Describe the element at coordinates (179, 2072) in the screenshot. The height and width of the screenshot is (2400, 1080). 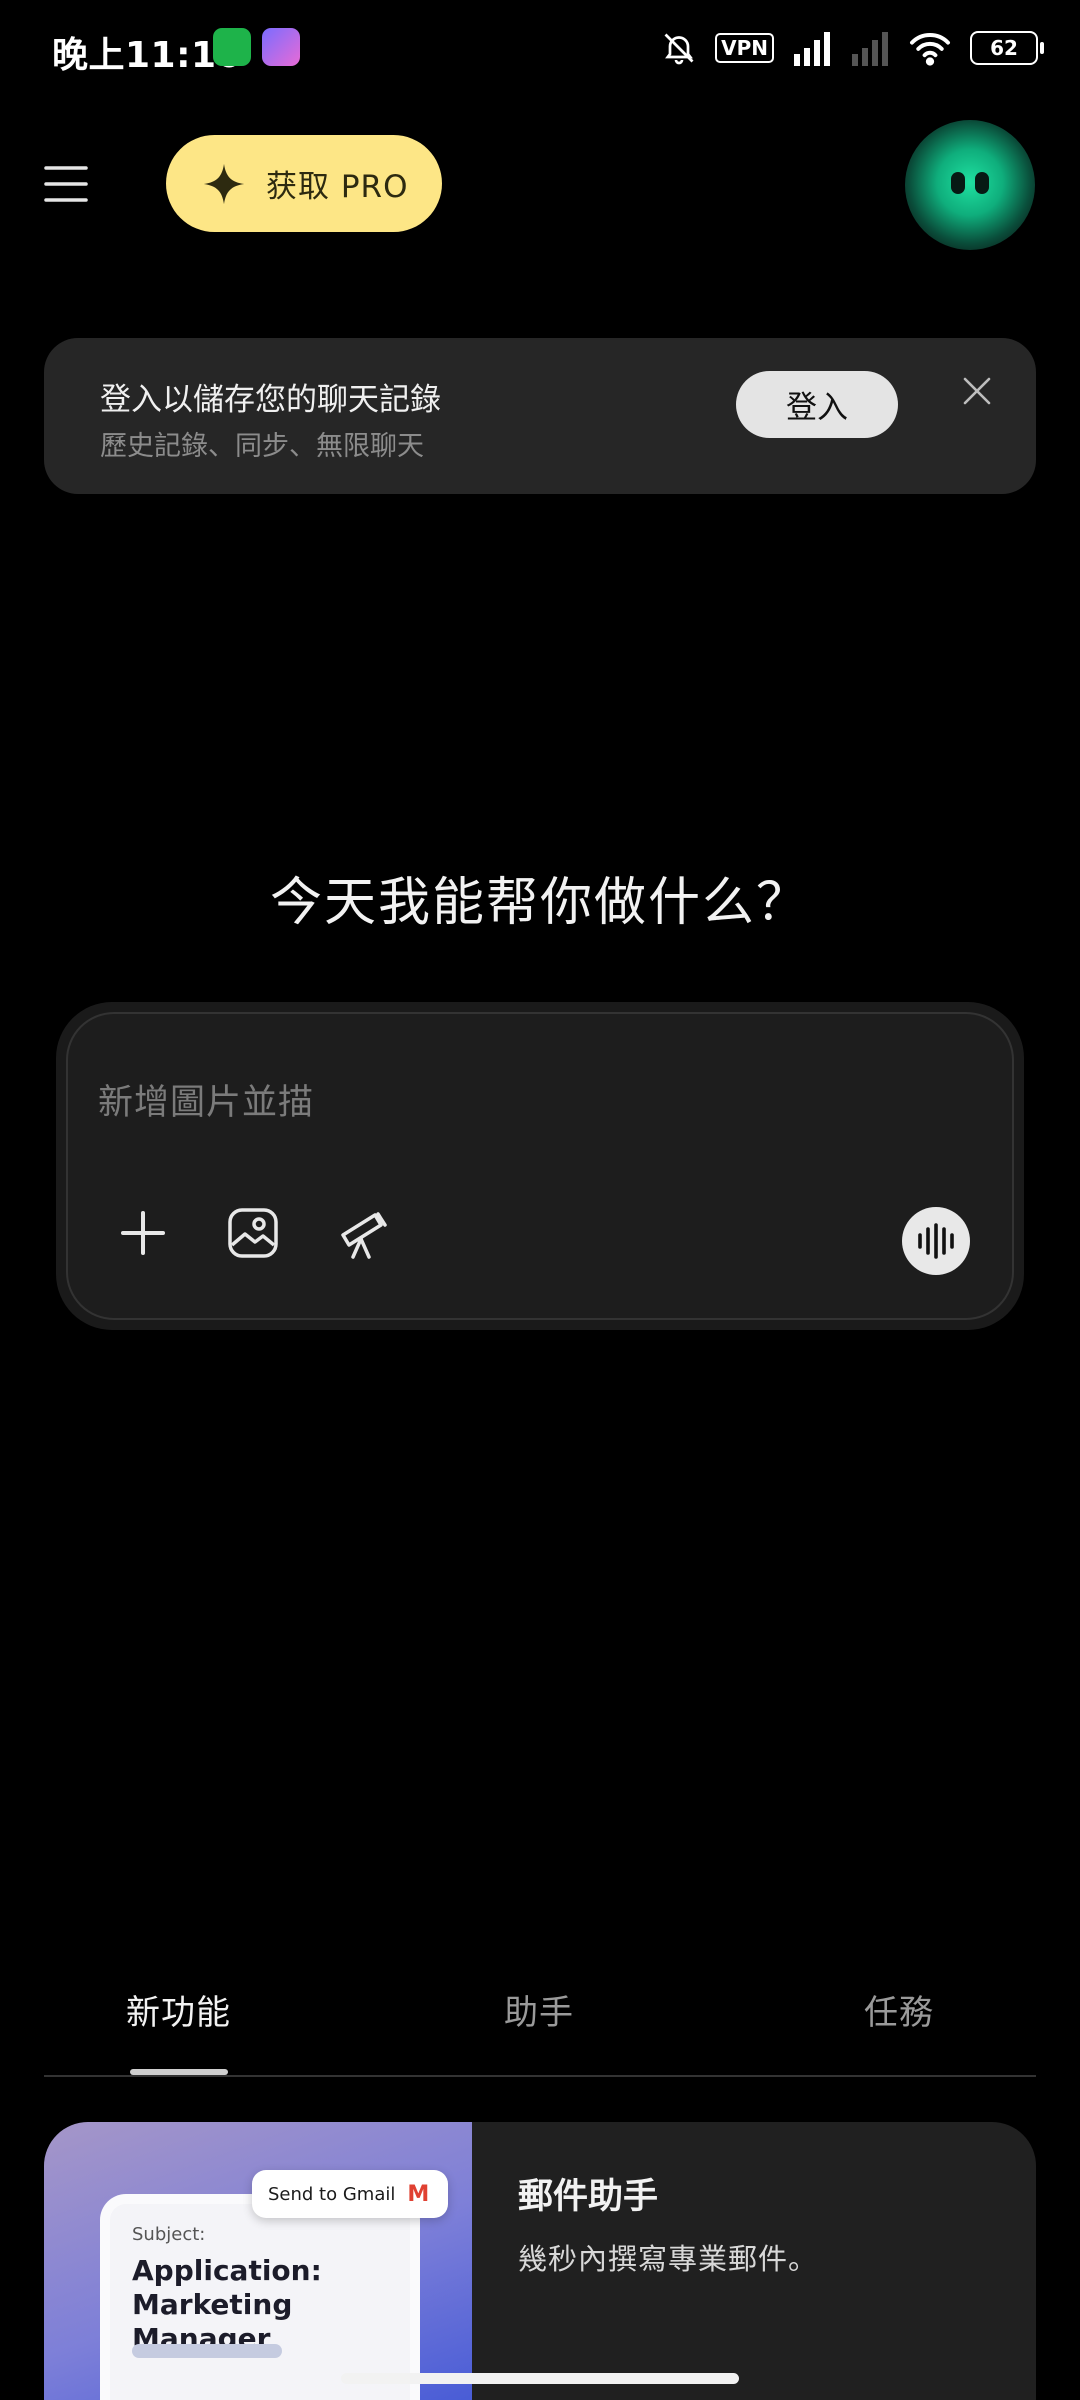
I see `active-tab-indicator` at that location.